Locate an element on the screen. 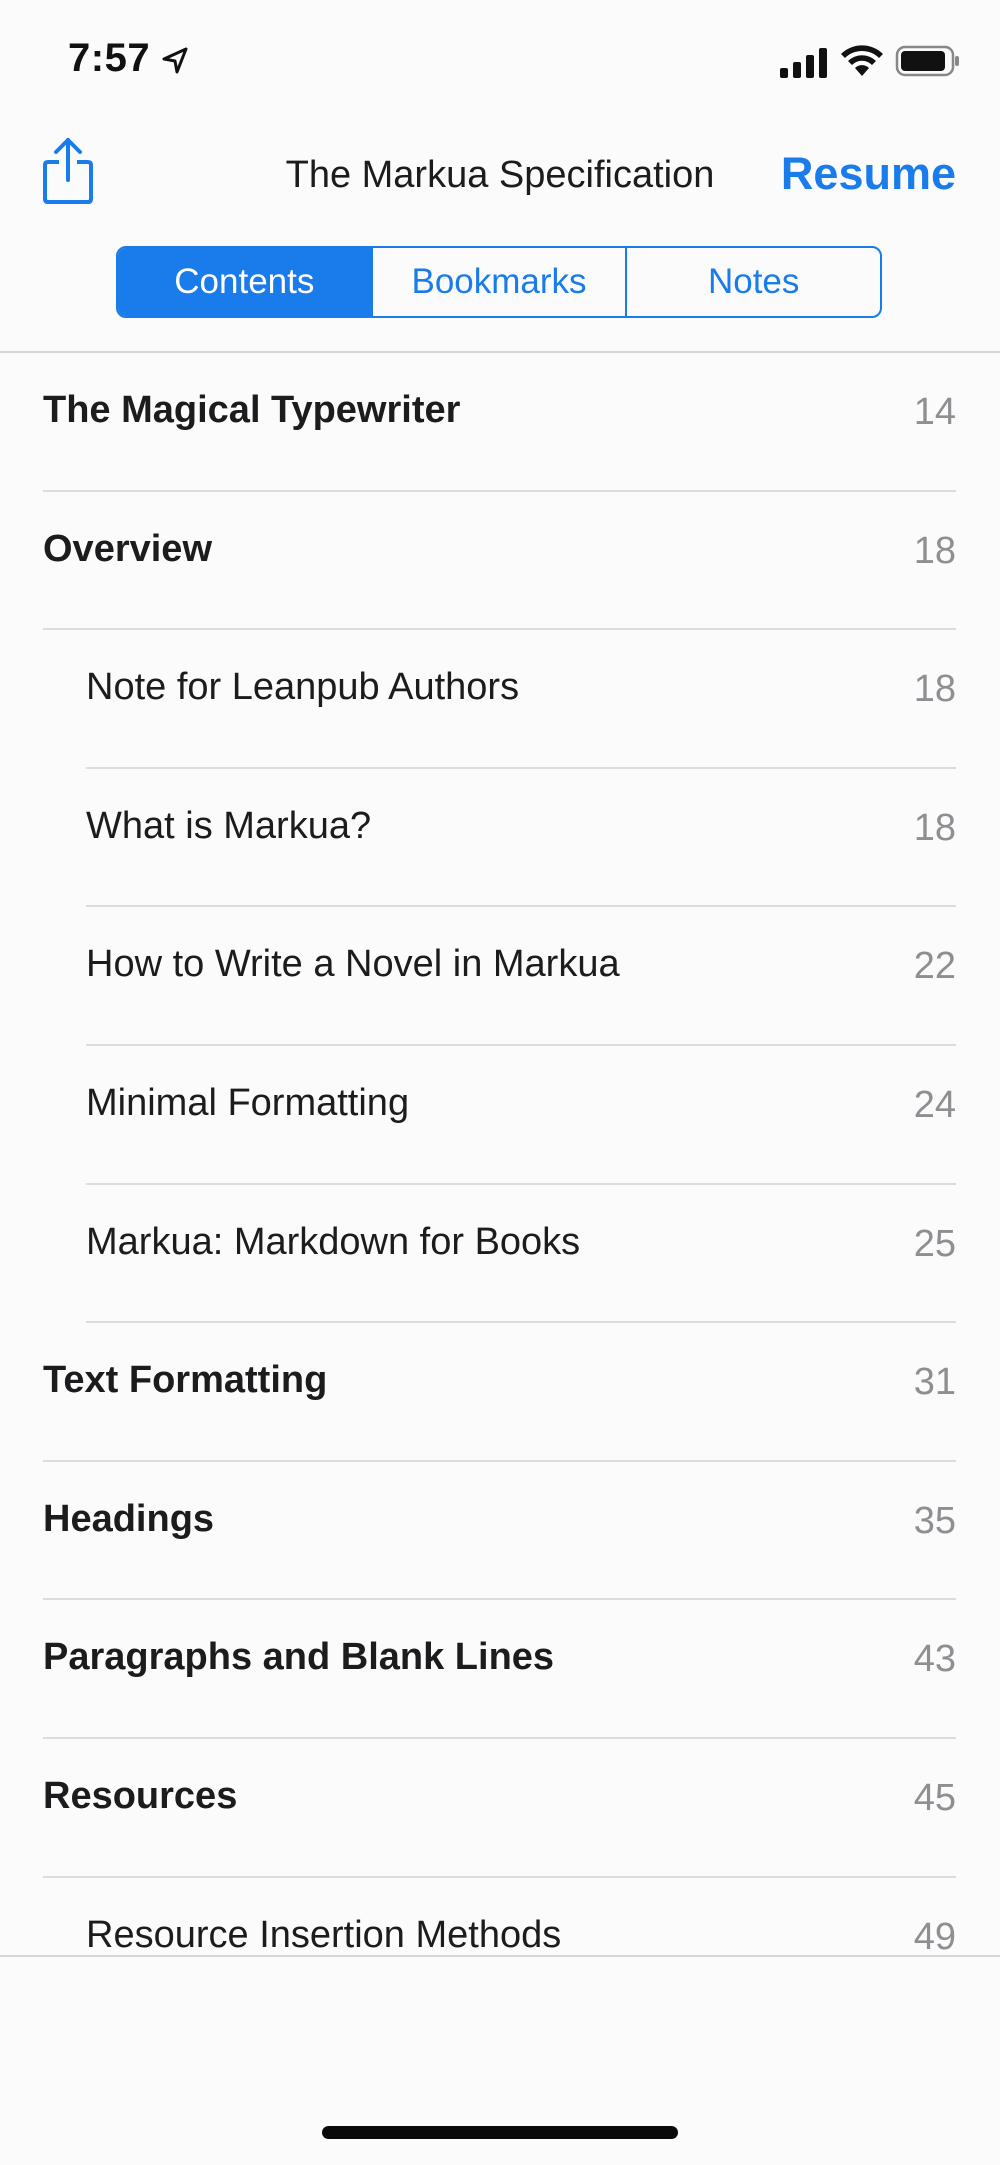 This screenshot has height=2165, width=1000. toc-page-number: 31 is located at coordinates (934, 1382).